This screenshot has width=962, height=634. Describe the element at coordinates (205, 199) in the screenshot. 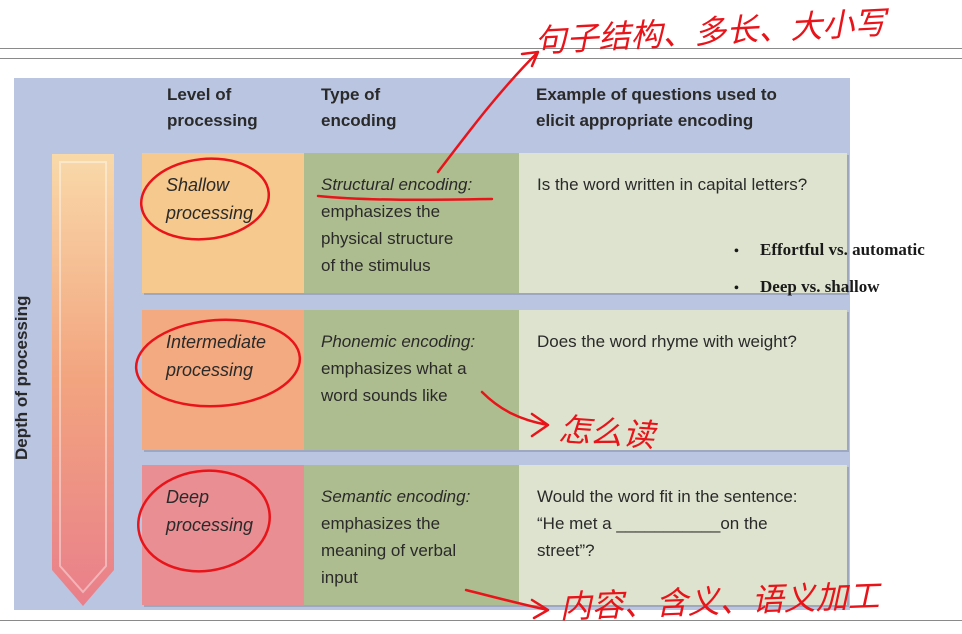

I see `circle-shallow` at that location.